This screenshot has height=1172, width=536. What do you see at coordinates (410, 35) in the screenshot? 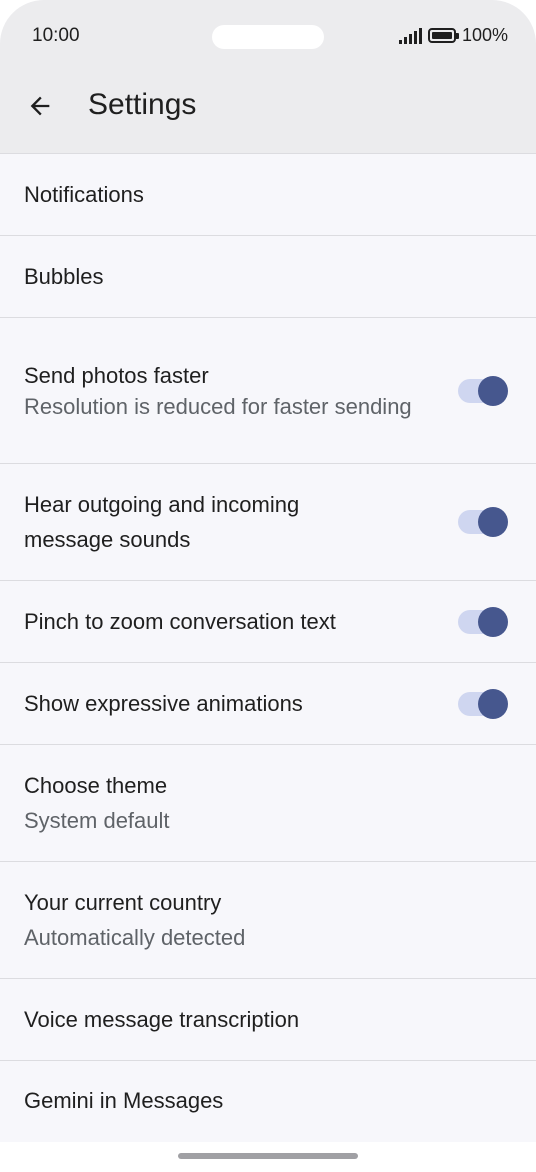
I see `signal-icon` at bounding box center [410, 35].